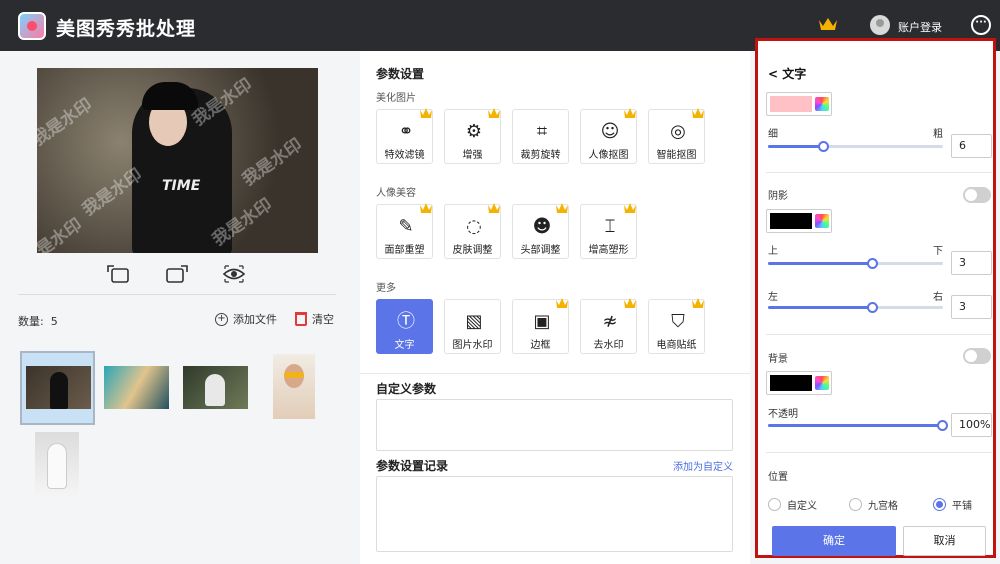 The width and height of the screenshot is (1000, 564). Describe the element at coordinates (234, 274) in the screenshot. I see `preview-eye-icon` at that location.